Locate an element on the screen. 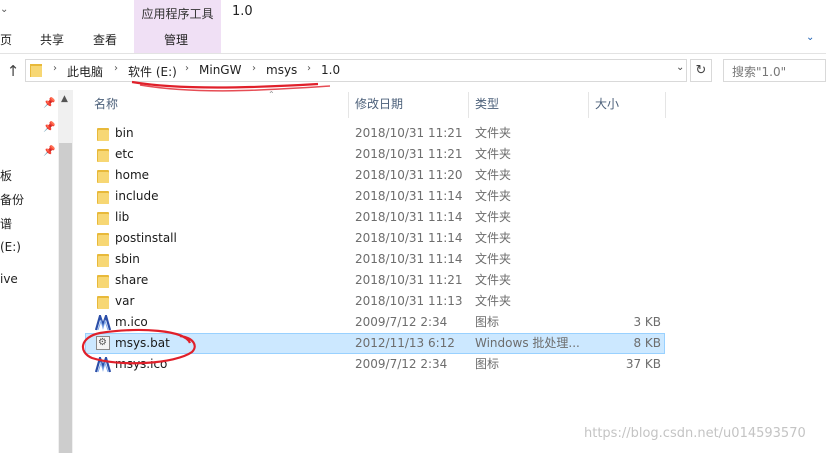 Image resolution: width=826 pixels, height=453 pixels. breadcrumb-this-pc: 此电脑 is located at coordinates (85, 71).